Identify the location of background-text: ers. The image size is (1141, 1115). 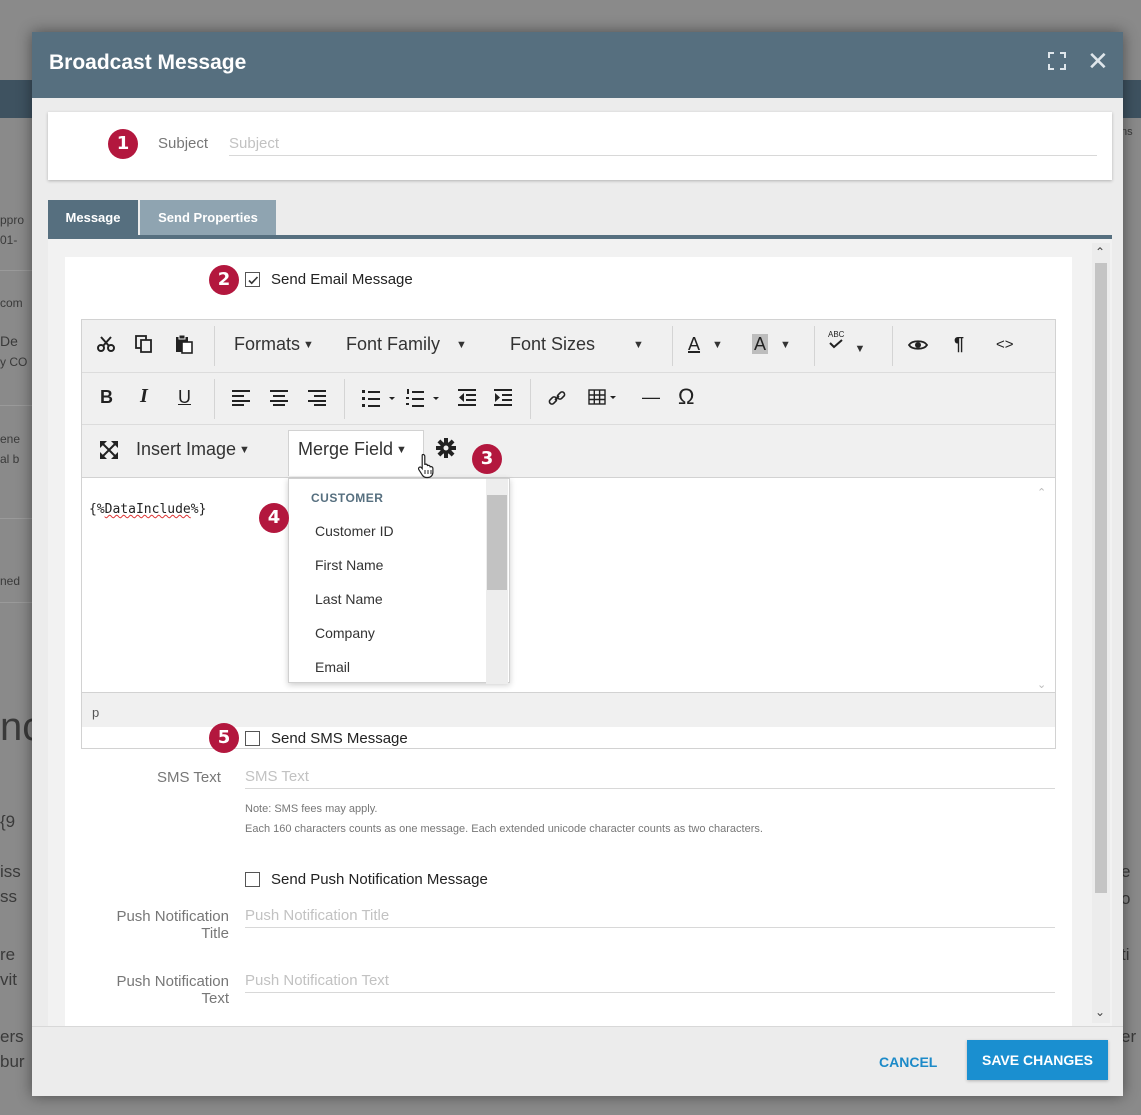
(12, 1036).